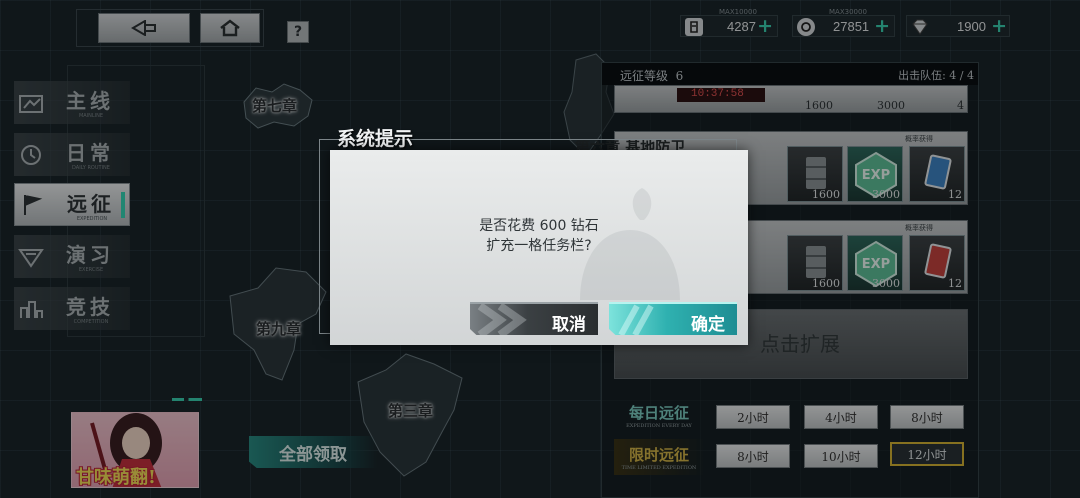  I want to click on dialog-message-line2: 扩充一格任务栏?, so click(539, 246).